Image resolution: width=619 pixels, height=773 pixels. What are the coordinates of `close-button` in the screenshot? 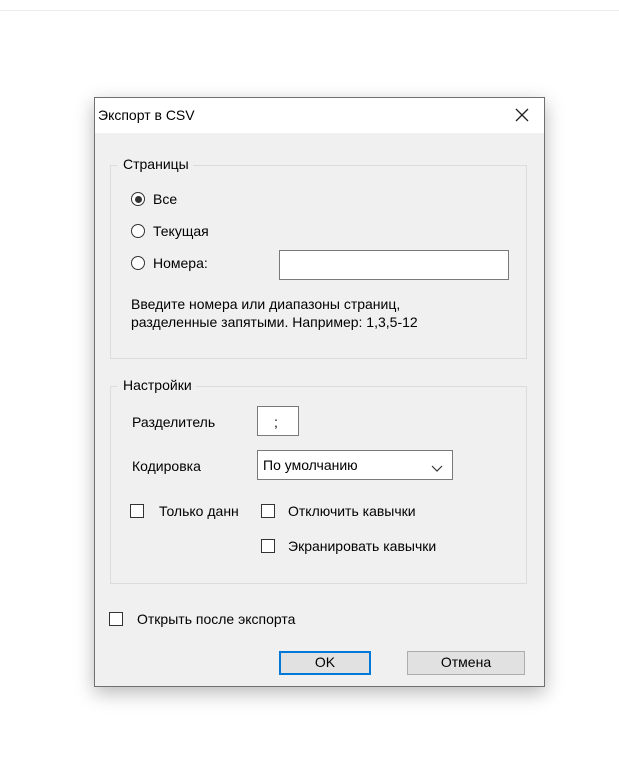 It's located at (522, 115).